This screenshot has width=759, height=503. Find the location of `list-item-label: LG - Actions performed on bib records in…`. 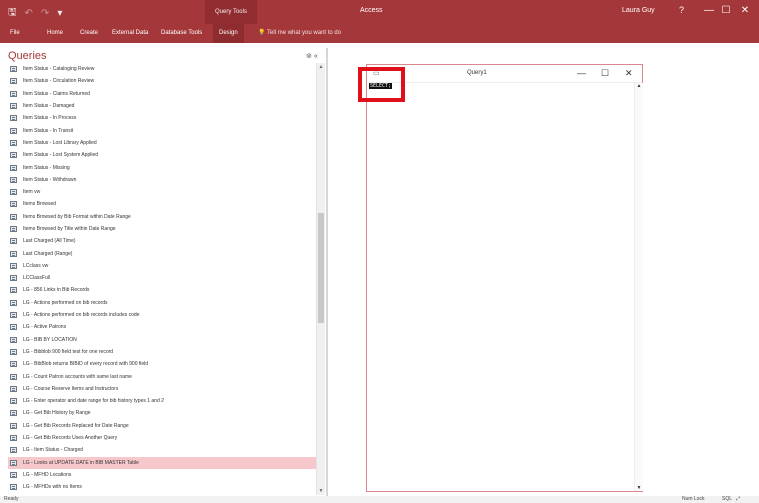

list-item-label: LG - Actions performed on bib records in… is located at coordinates (81, 315).